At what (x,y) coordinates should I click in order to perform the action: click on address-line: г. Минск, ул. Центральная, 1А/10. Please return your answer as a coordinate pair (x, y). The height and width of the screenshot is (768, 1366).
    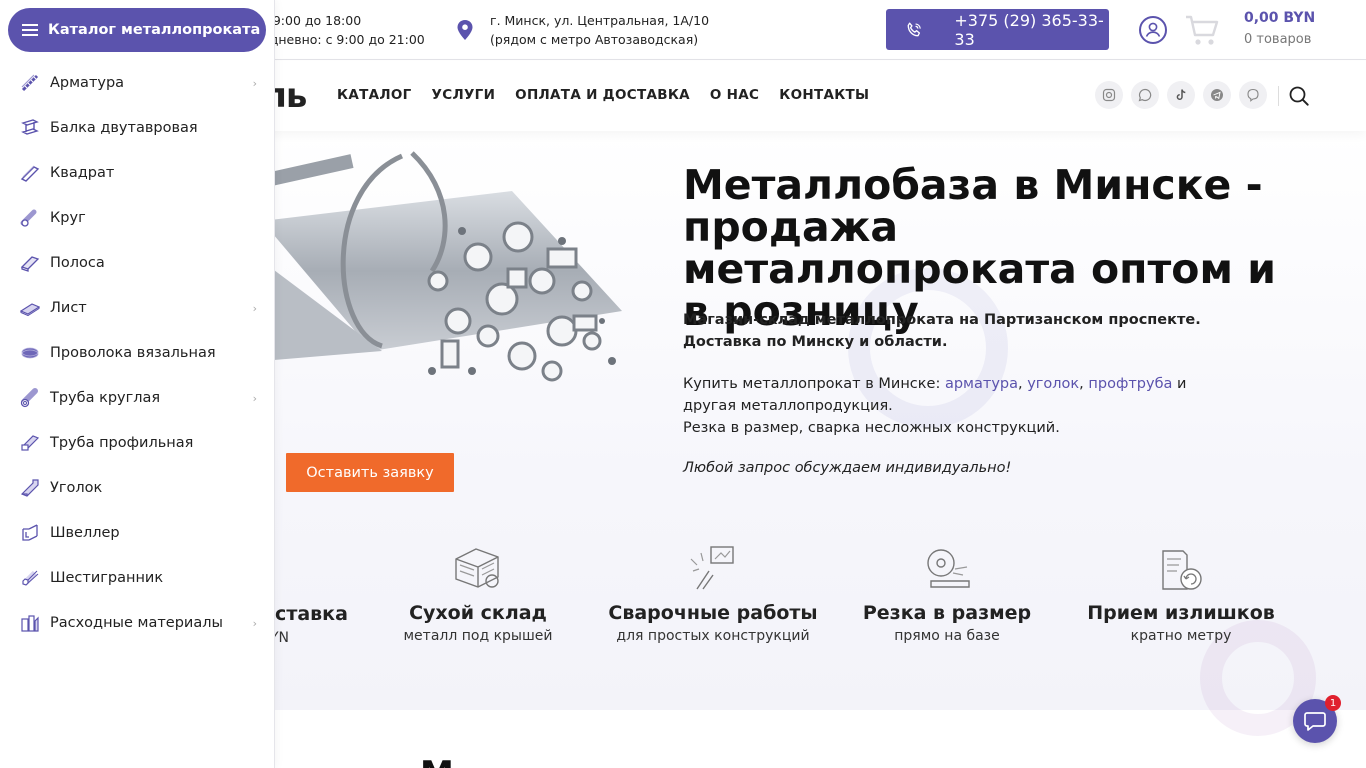
    Looking at the image, I should click on (600, 20).